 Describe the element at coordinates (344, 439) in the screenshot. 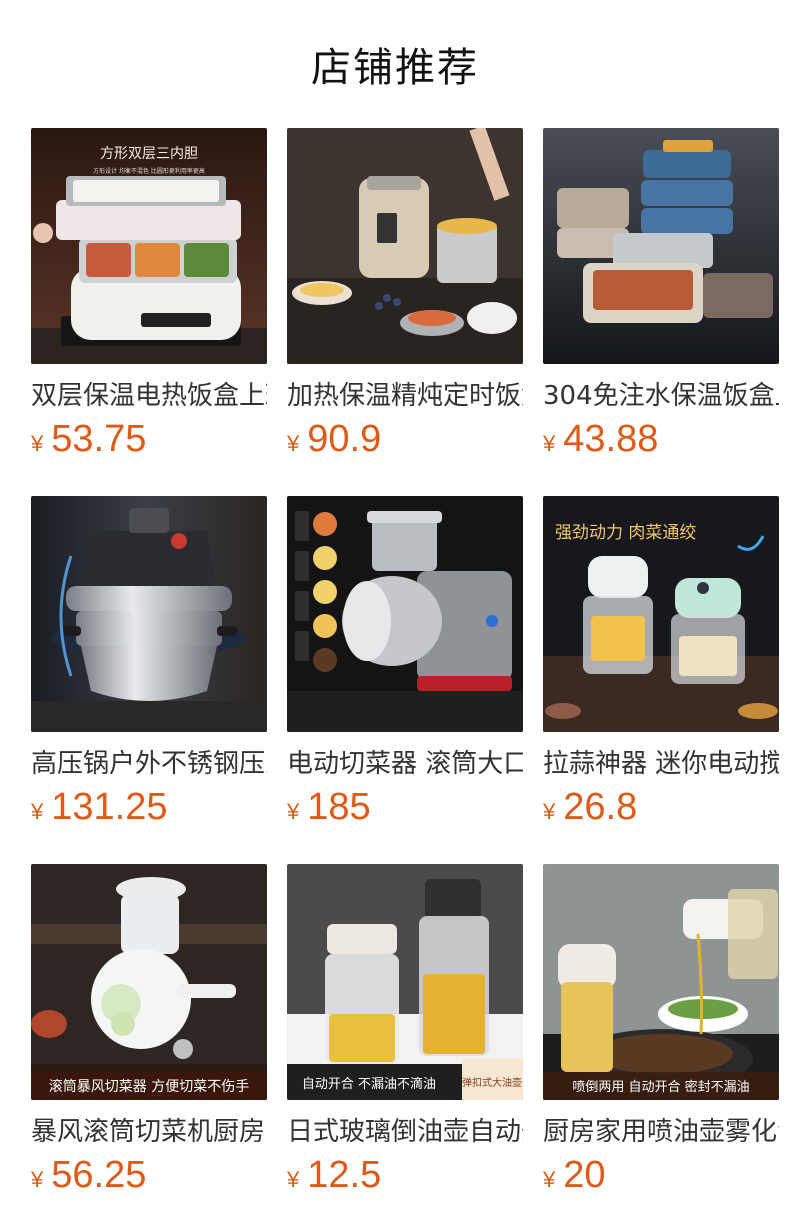

I see `price-value: 90.9` at that location.